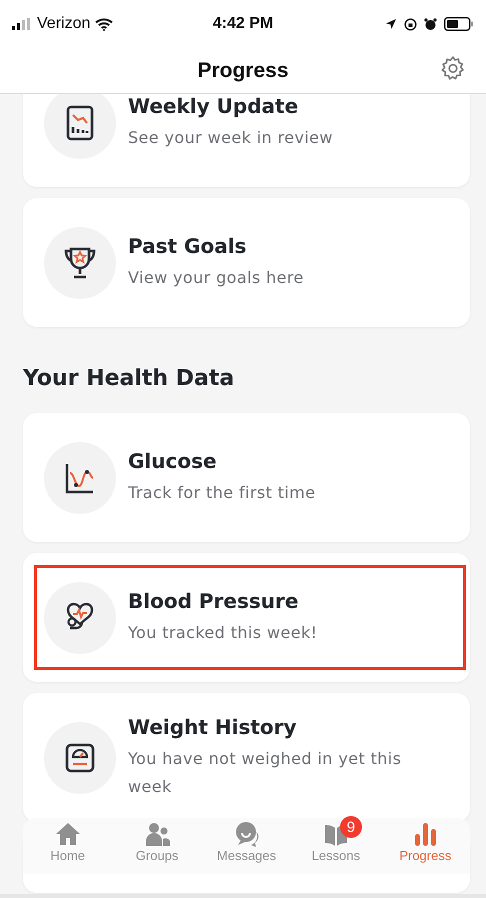 The image size is (486, 898). Describe the element at coordinates (265, 773) in the screenshot. I see `card-subtitle: You have not weighed in yet this week` at that location.